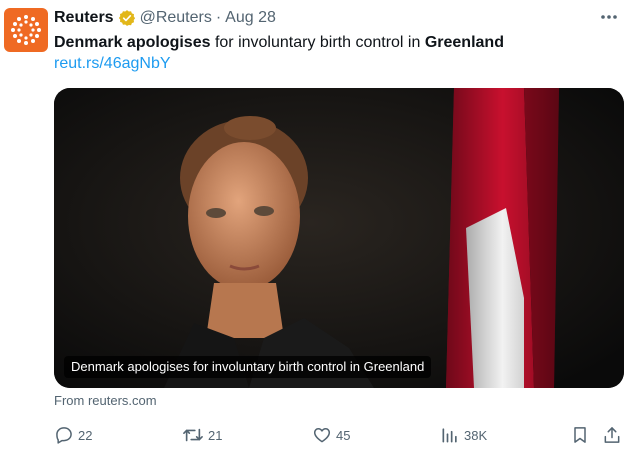  Describe the element at coordinates (85, 435) in the screenshot. I see `reply-count: 22` at that location.